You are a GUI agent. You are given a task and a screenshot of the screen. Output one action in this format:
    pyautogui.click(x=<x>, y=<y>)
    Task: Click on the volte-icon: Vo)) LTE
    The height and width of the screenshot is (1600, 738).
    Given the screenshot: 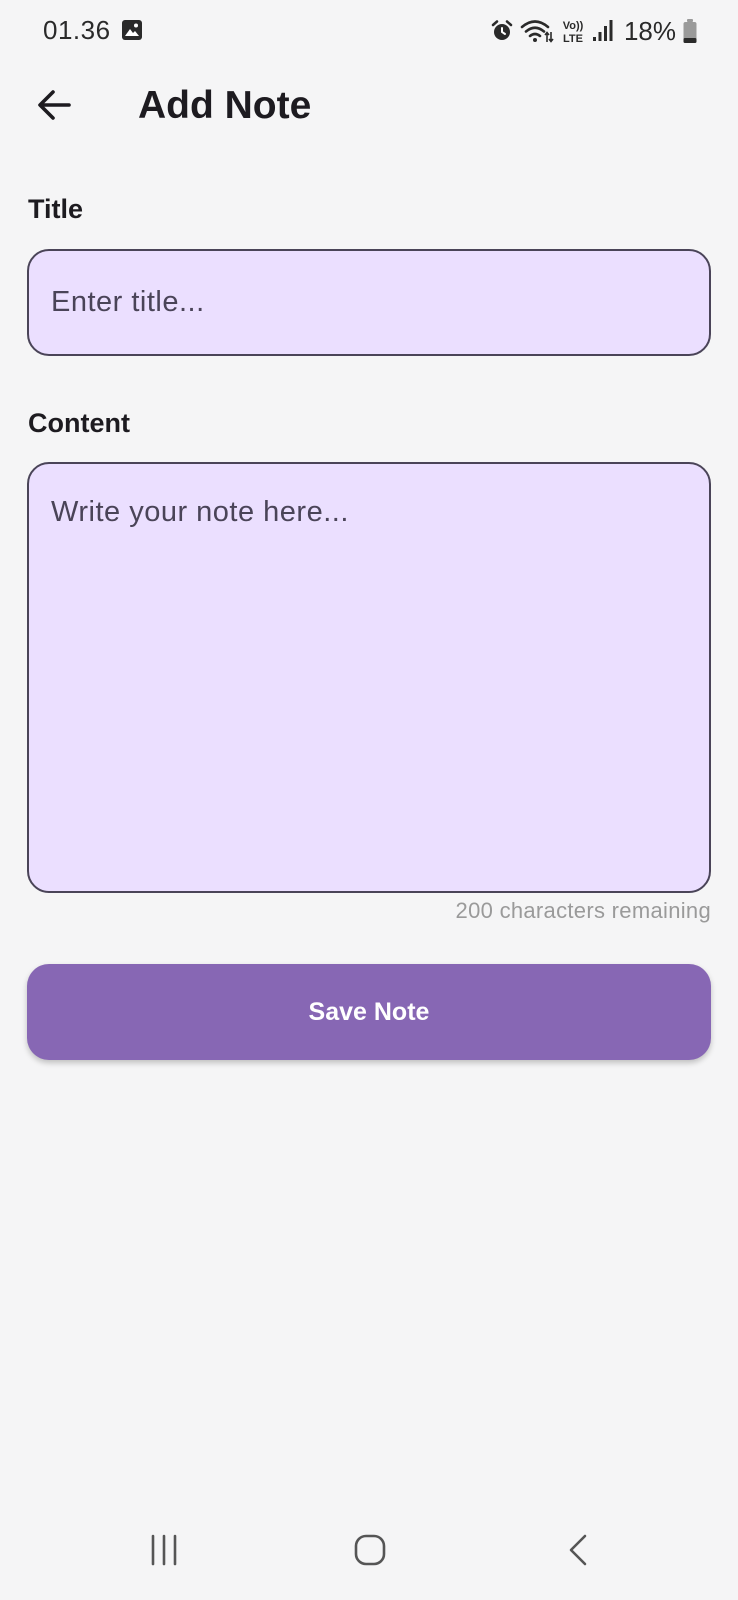 What is the action you would take?
    pyautogui.click(x=573, y=31)
    